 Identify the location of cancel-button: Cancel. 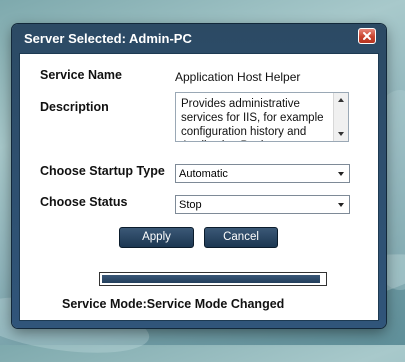
(241, 237).